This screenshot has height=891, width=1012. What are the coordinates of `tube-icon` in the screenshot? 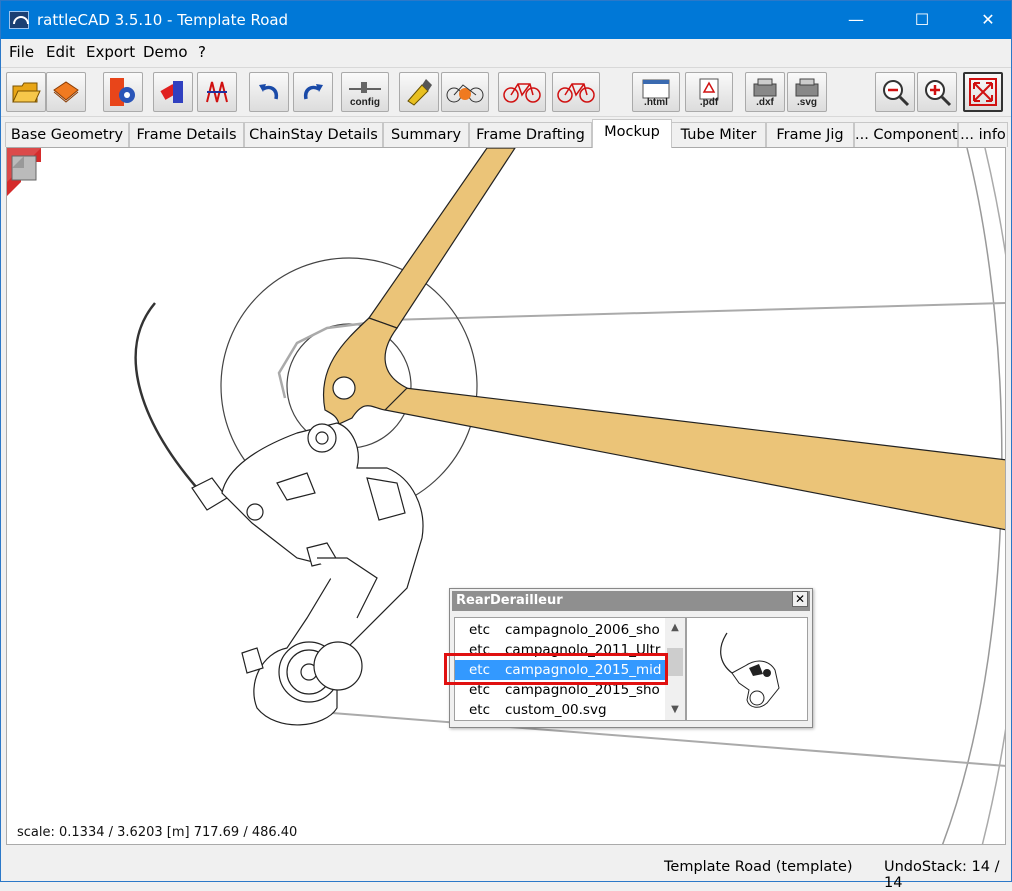 It's located at (171, 92).